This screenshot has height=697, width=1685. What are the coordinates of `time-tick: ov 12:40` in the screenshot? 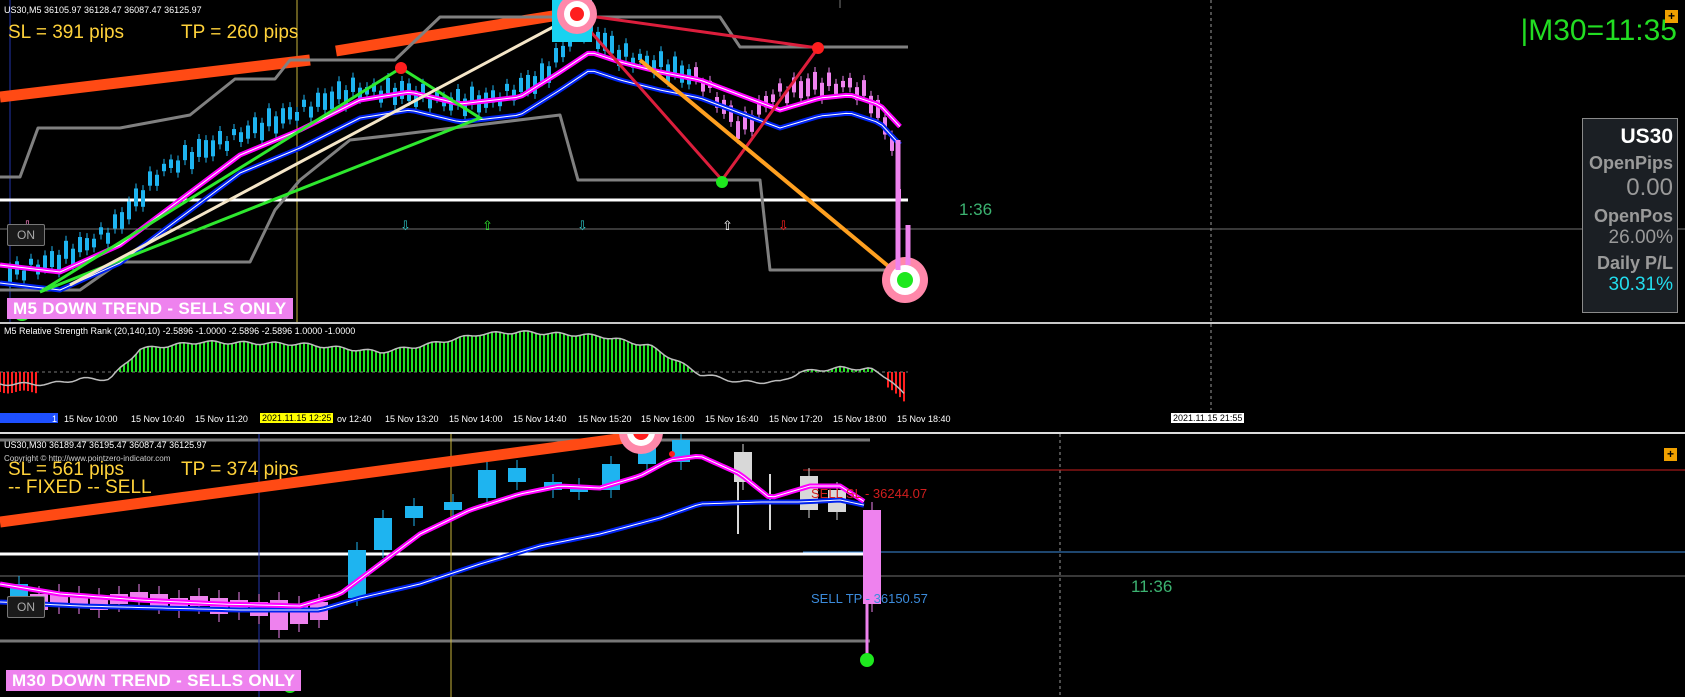 It's located at (354, 419).